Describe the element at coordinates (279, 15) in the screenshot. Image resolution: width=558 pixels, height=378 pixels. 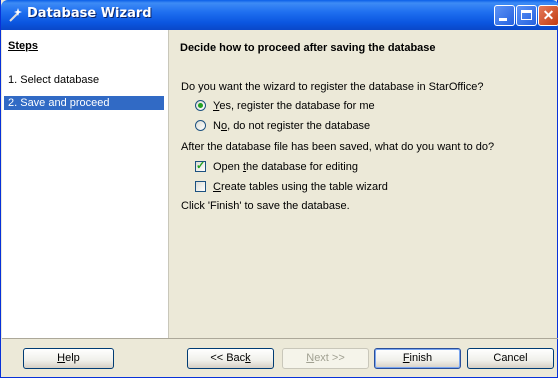
I see `title-bar: Database Wizard ✕` at that location.